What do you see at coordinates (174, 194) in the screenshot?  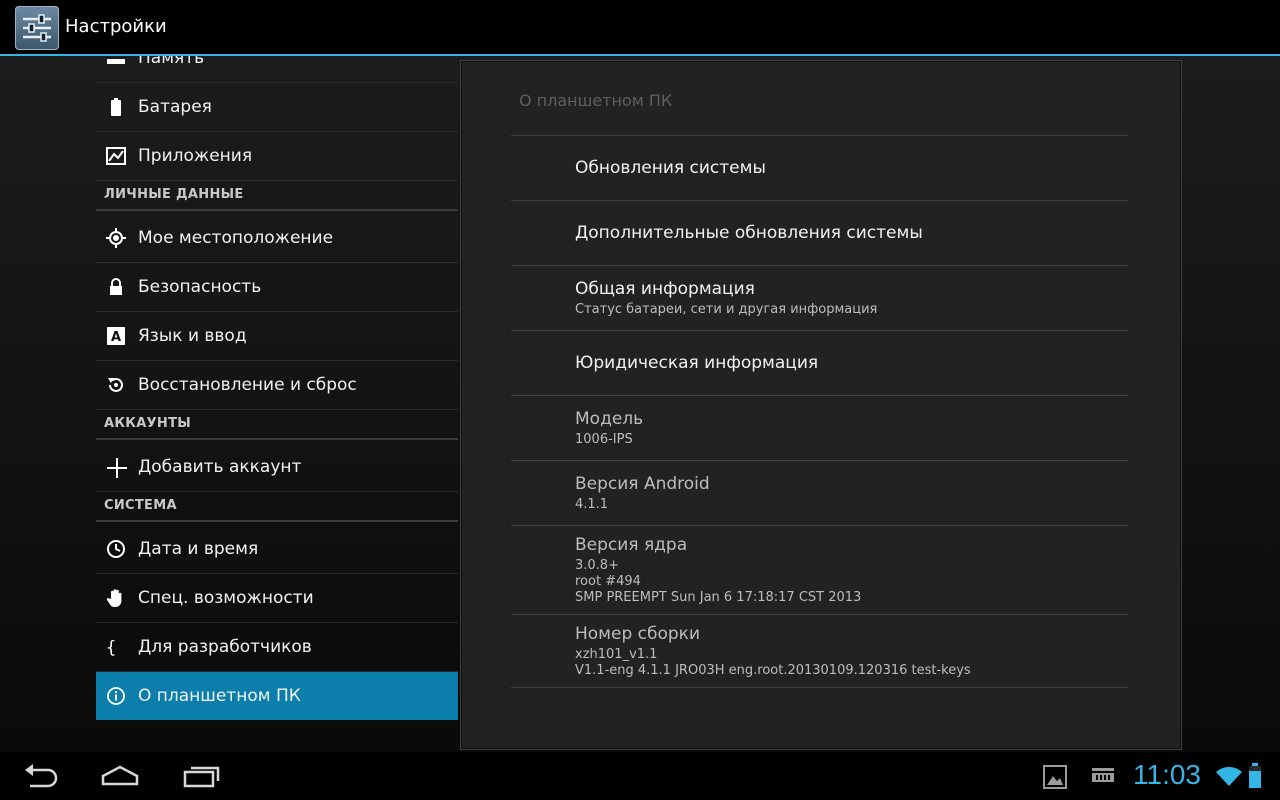 I see `section-header-label: ЛИЧНЫЕ ДАННЫЕ` at bounding box center [174, 194].